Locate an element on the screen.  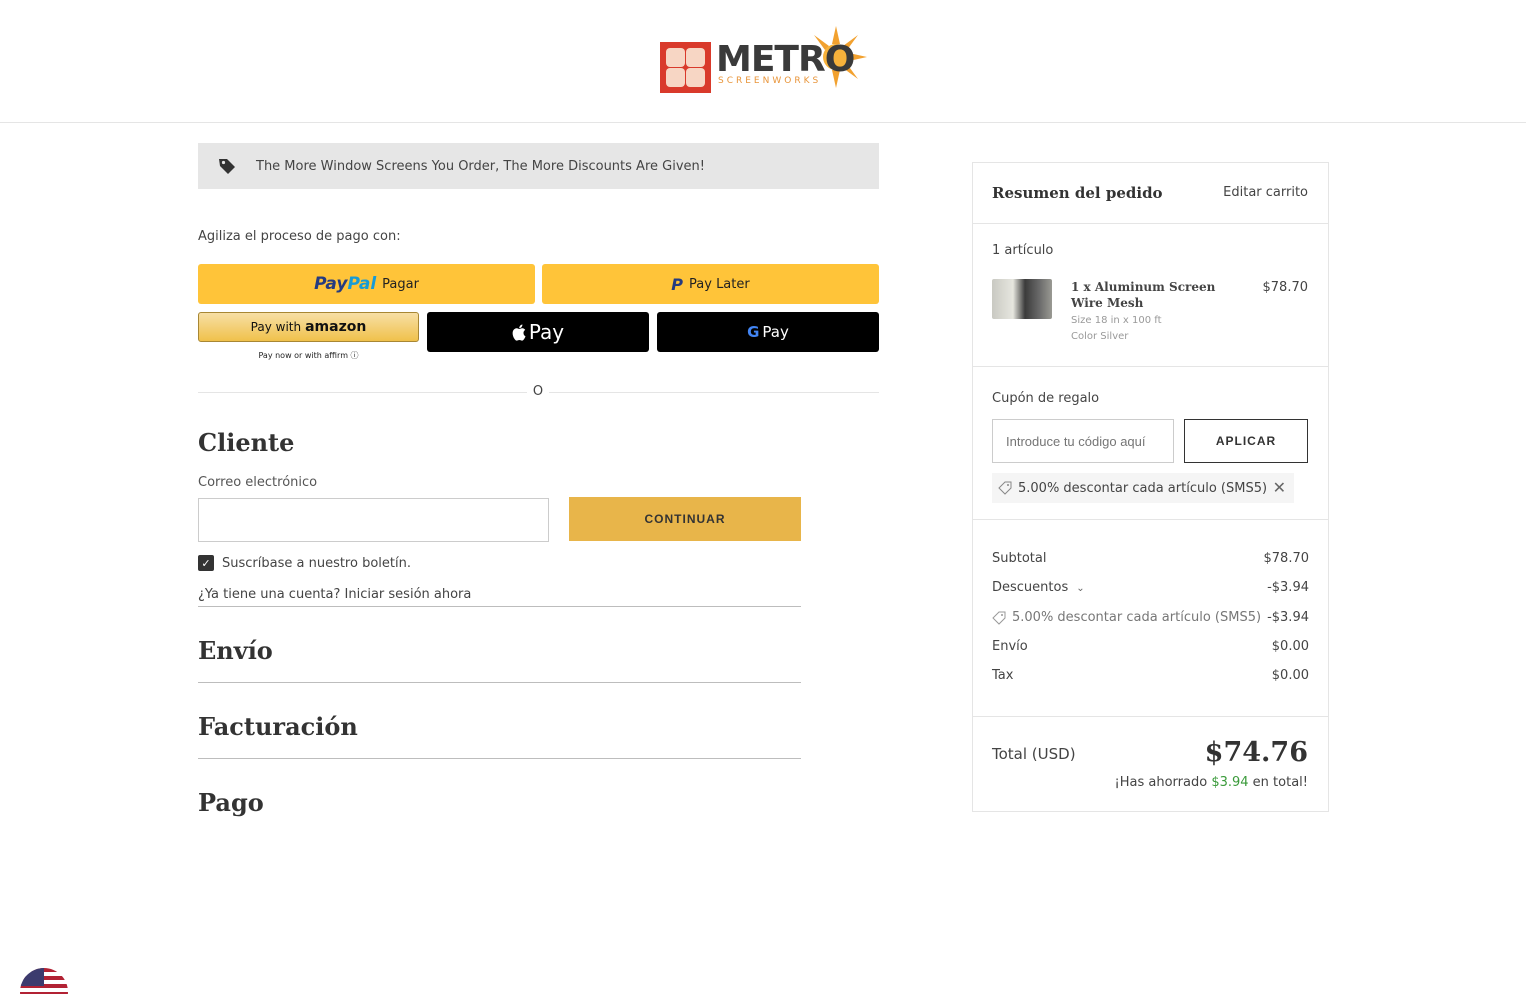
apply-coupon-button: APLICAR is located at coordinates (1246, 441).